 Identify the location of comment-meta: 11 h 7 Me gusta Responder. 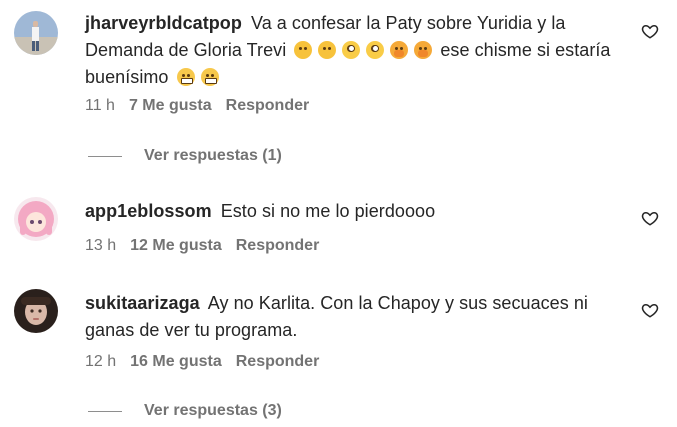
(197, 106).